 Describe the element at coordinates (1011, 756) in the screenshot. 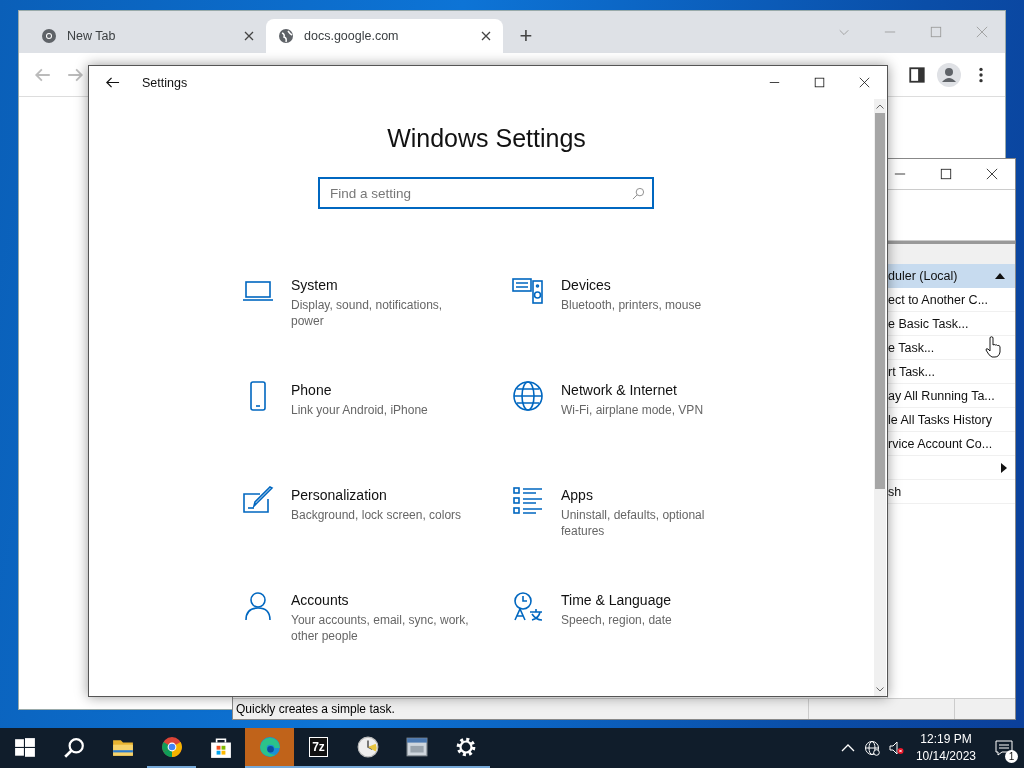

I see `notification-count: 1` at that location.